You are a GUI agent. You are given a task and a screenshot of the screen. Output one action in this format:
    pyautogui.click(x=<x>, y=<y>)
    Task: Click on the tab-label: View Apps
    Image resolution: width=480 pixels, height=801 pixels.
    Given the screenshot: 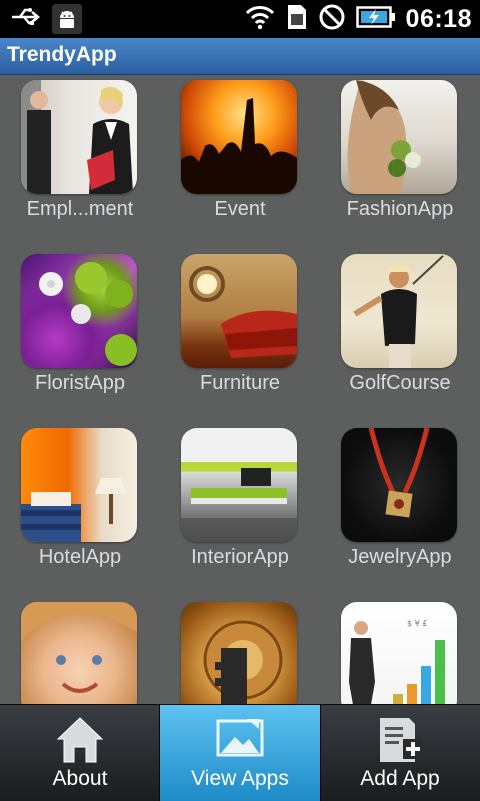 What is the action you would take?
    pyautogui.click(x=240, y=778)
    